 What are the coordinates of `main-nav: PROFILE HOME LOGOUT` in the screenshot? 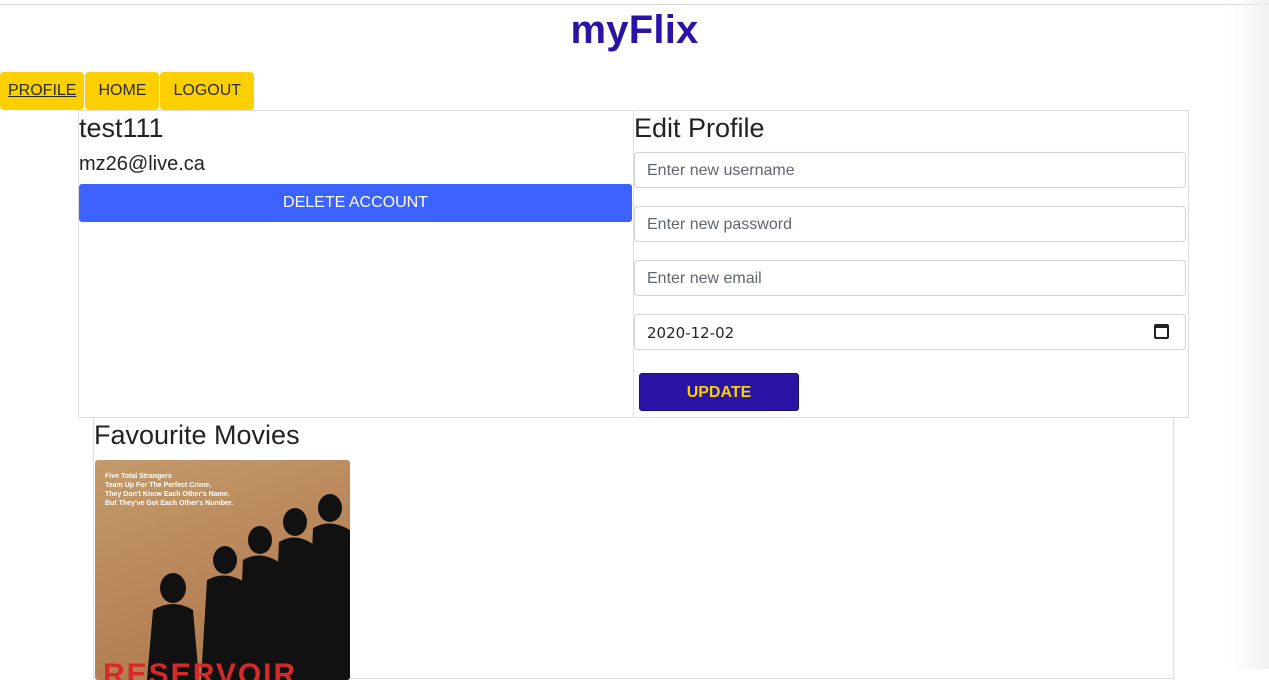 It's located at (127, 91).